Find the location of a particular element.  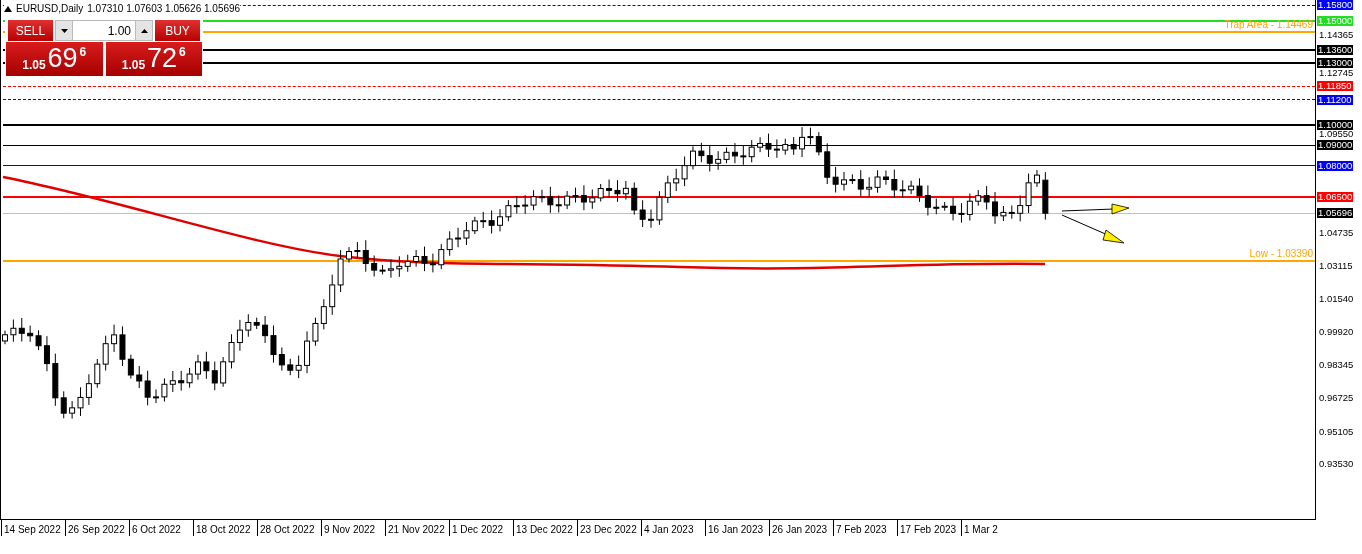

level-caption: Low - 1.03390 is located at coordinates (1281, 253).